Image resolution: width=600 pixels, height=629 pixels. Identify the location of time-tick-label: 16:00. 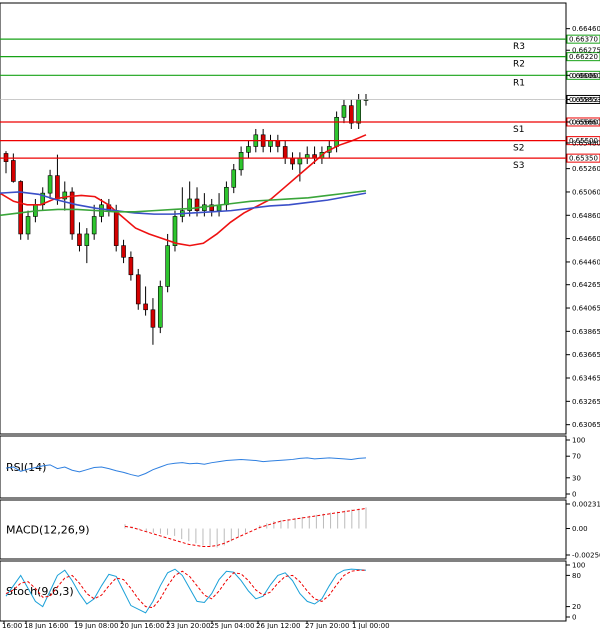
(12, 625).